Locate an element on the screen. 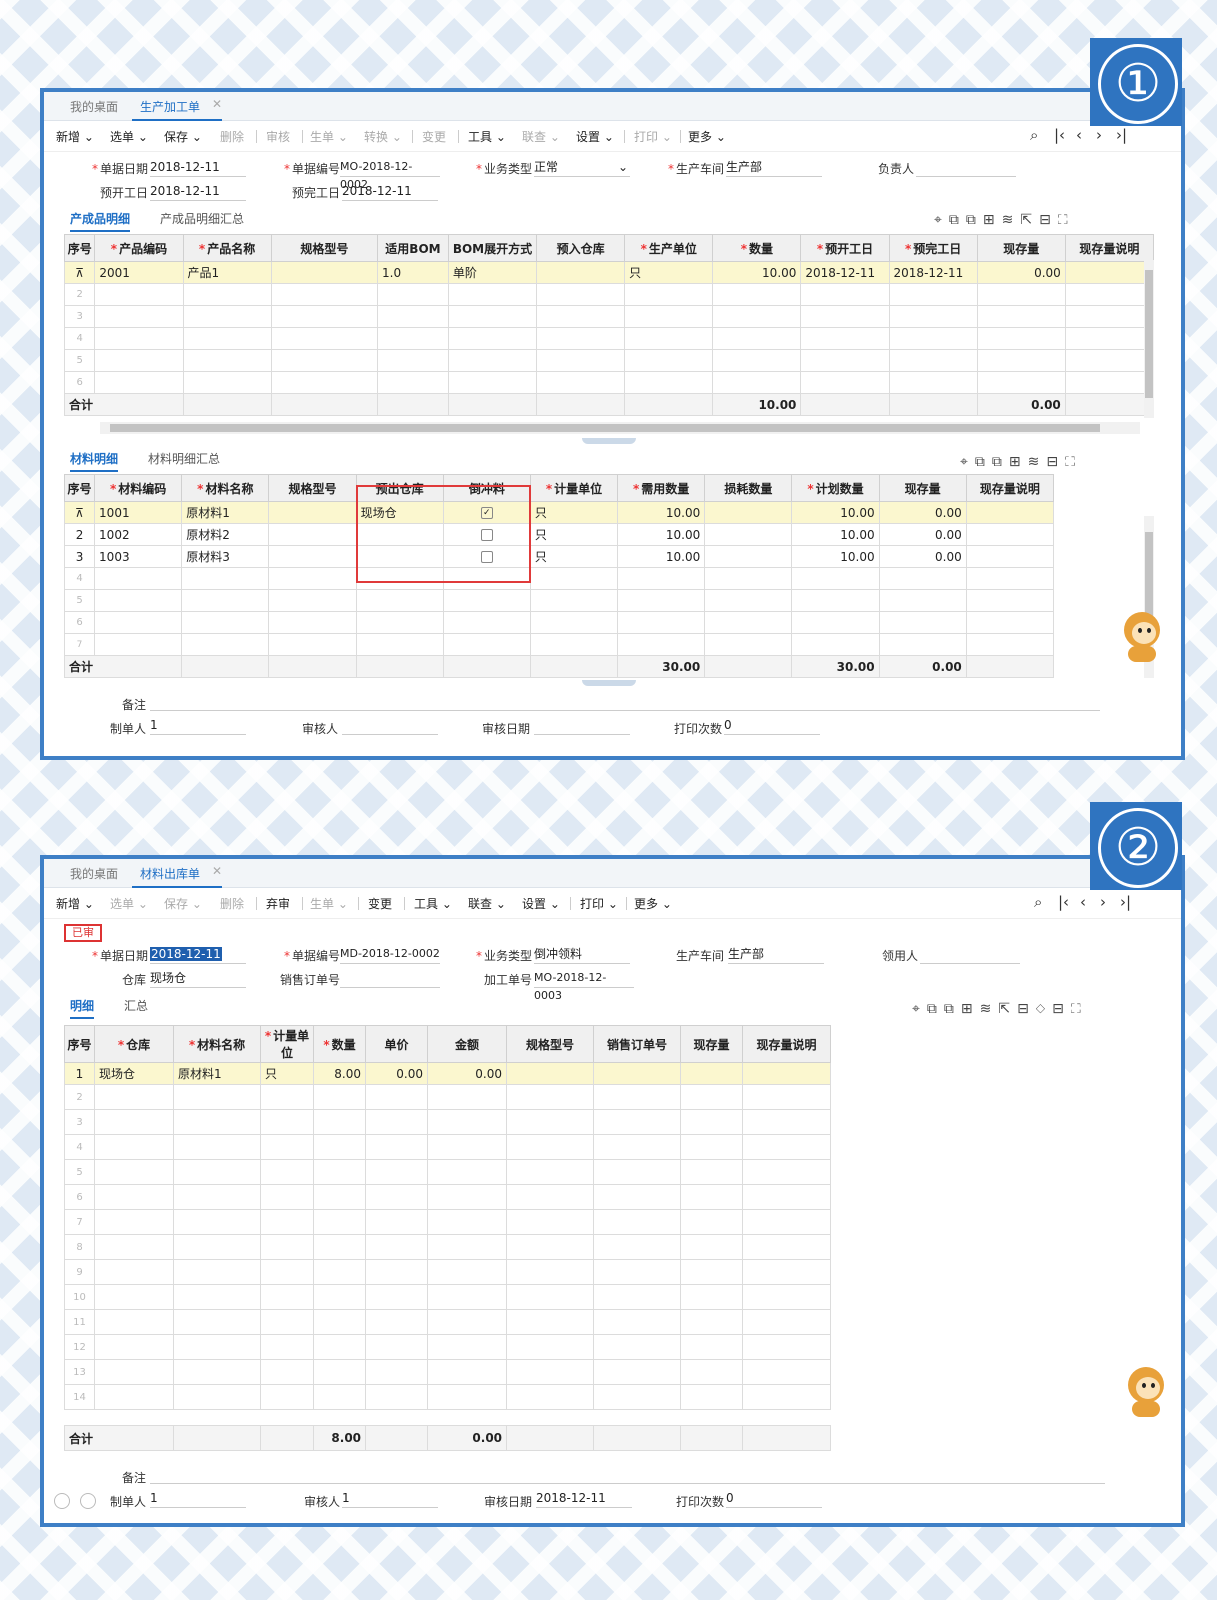 This screenshot has height=1600, width=1217. col-material-name: * 材料名称 is located at coordinates (217, 1044).